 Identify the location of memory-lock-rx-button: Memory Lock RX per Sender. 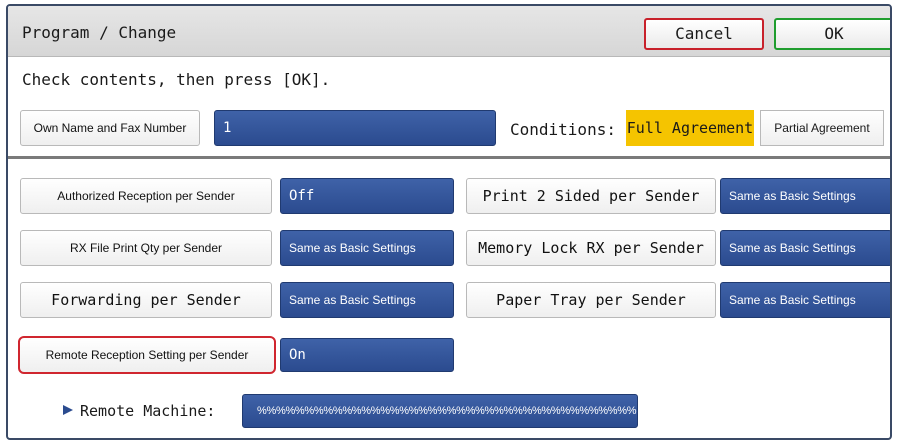
(591, 248).